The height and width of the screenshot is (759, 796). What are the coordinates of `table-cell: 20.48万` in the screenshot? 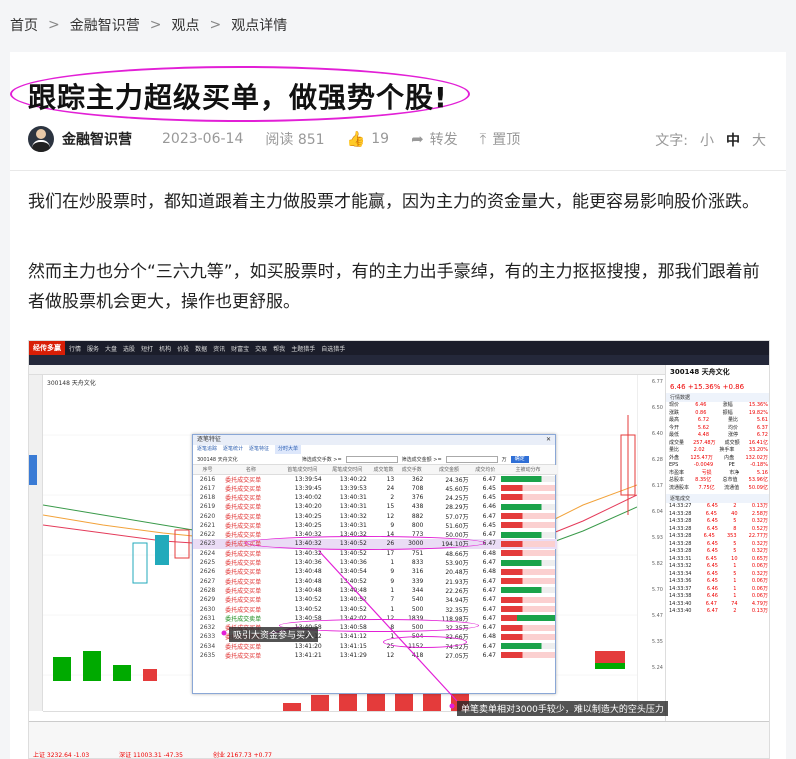 It's located at (457, 573).